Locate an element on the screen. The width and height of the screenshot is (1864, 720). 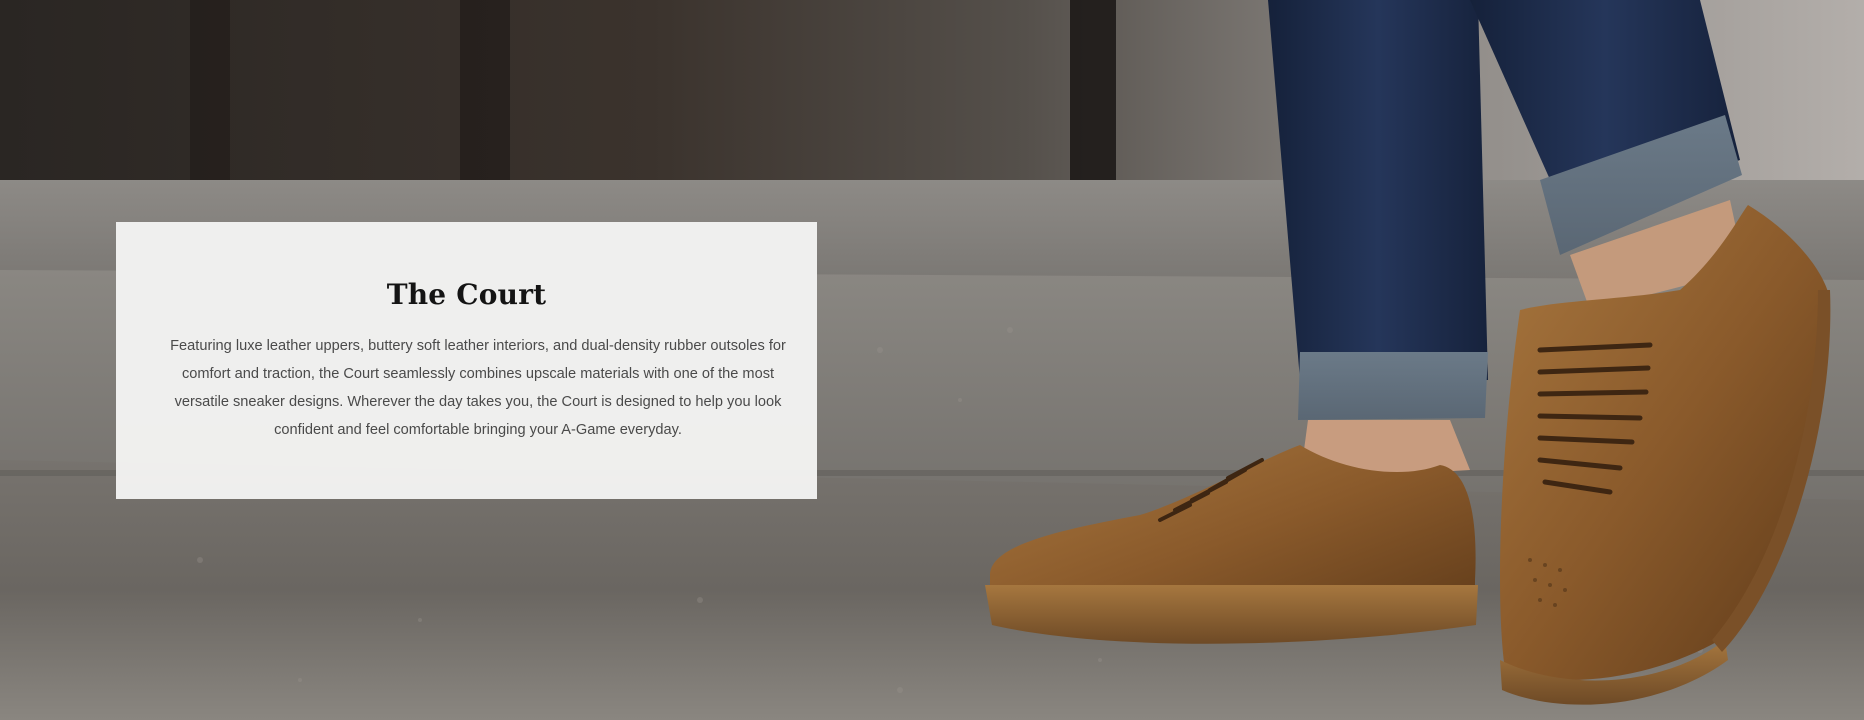
product-title: The Court is located at coordinates (466, 294).